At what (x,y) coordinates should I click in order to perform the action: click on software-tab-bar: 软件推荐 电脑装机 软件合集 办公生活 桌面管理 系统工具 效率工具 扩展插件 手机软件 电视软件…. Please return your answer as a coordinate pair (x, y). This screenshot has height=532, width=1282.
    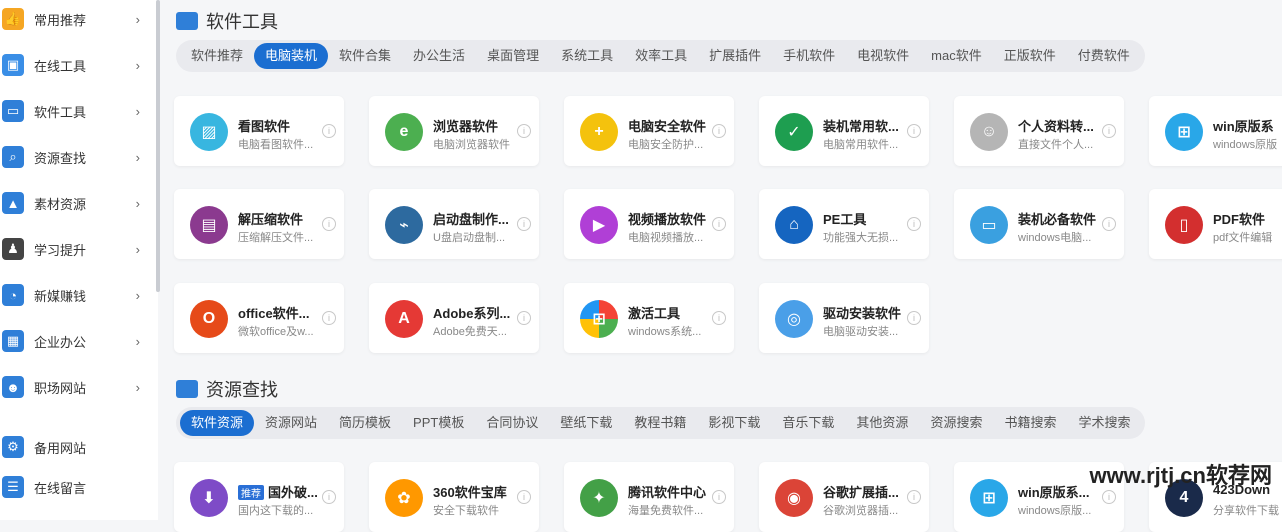
    Looking at the image, I should click on (660, 56).